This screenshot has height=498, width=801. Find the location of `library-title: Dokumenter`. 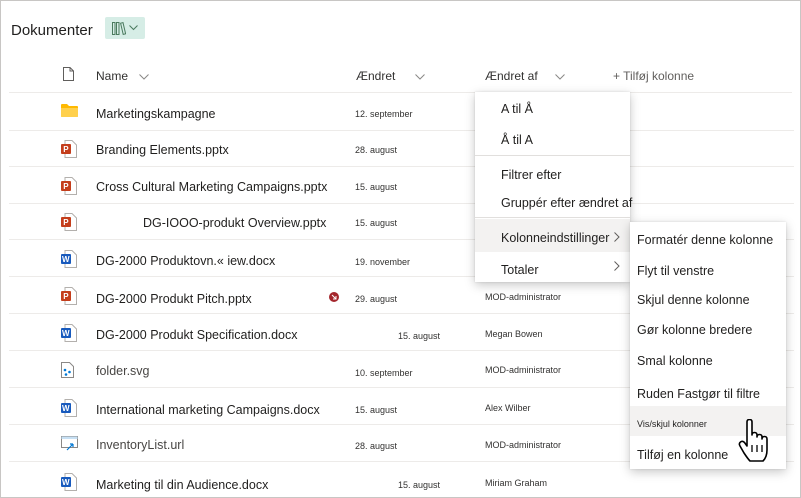

library-title: Dokumenter is located at coordinates (52, 30).